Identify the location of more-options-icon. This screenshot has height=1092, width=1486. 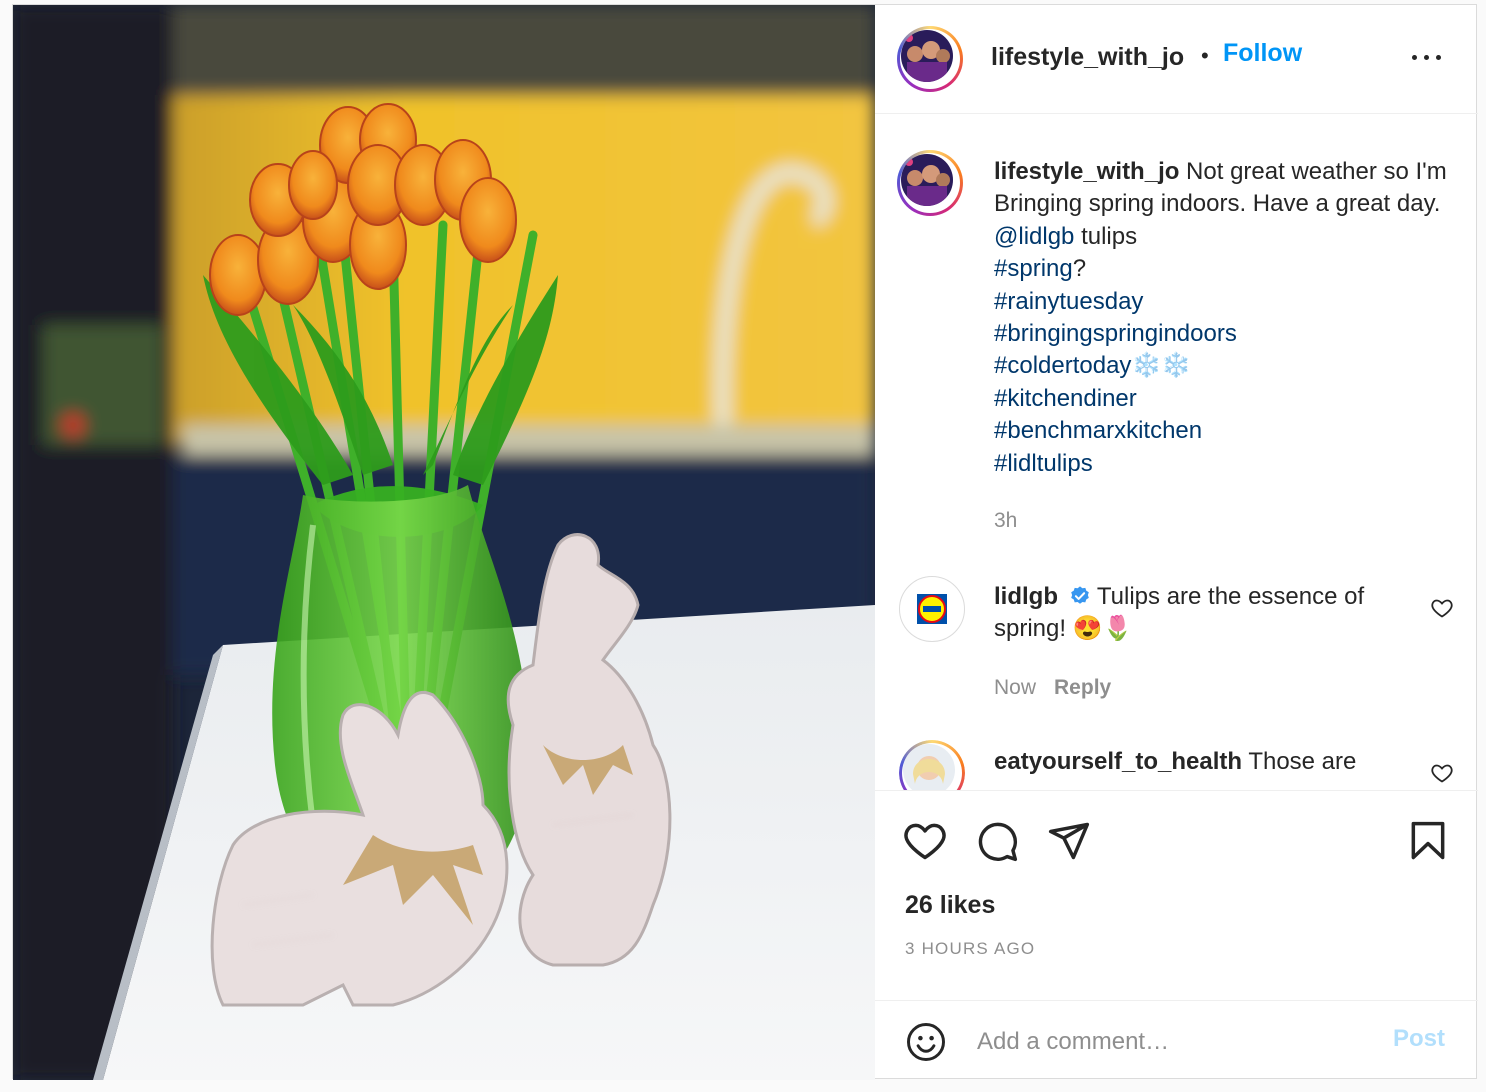
(1430, 59).